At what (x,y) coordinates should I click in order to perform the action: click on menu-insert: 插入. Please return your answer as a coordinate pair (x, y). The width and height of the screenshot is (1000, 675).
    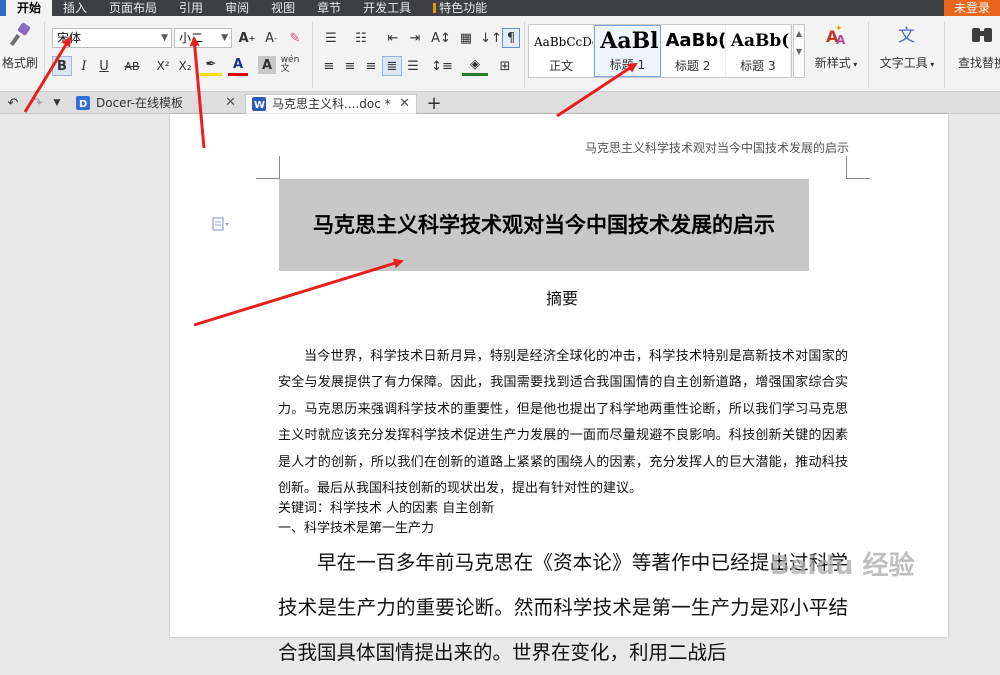
    Looking at the image, I should click on (75, 8).